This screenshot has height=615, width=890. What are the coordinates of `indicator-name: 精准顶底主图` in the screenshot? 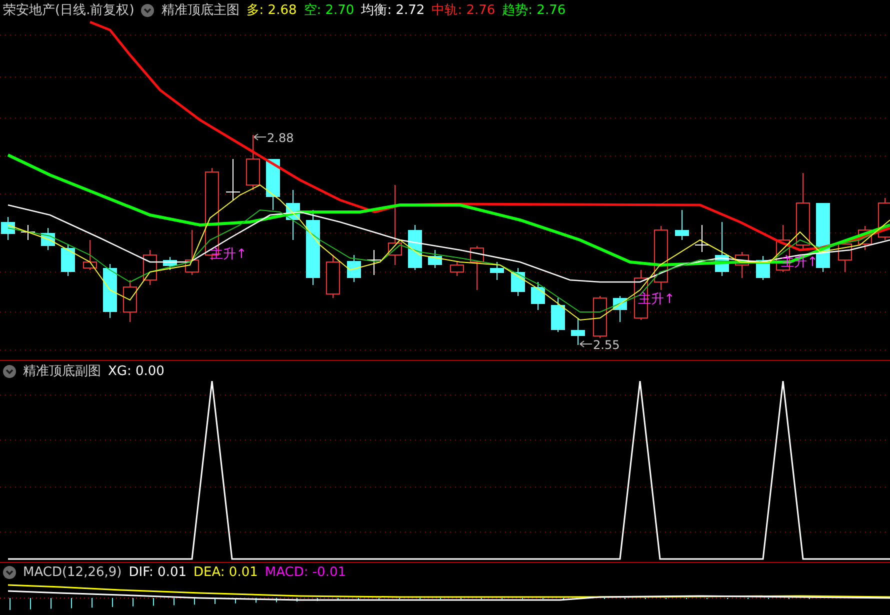 It's located at (200, 10).